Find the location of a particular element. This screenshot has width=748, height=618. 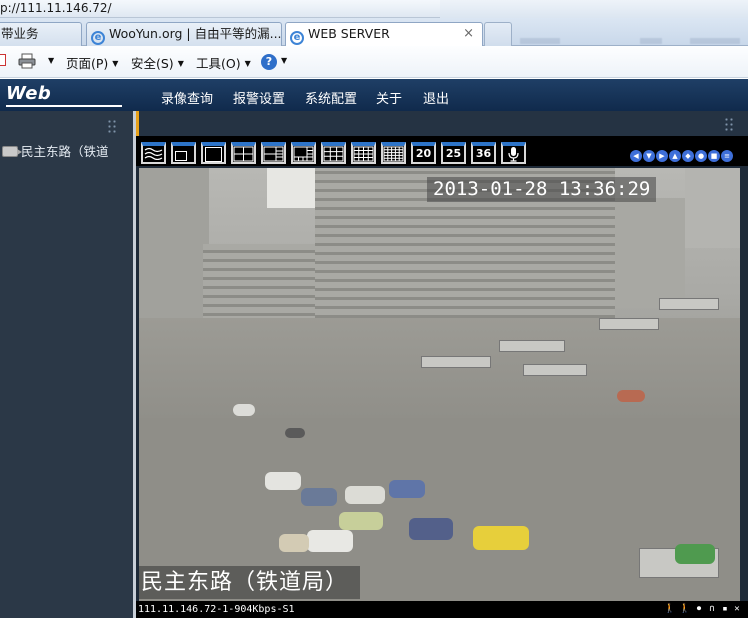

new-tab-button is located at coordinates (498, 34).